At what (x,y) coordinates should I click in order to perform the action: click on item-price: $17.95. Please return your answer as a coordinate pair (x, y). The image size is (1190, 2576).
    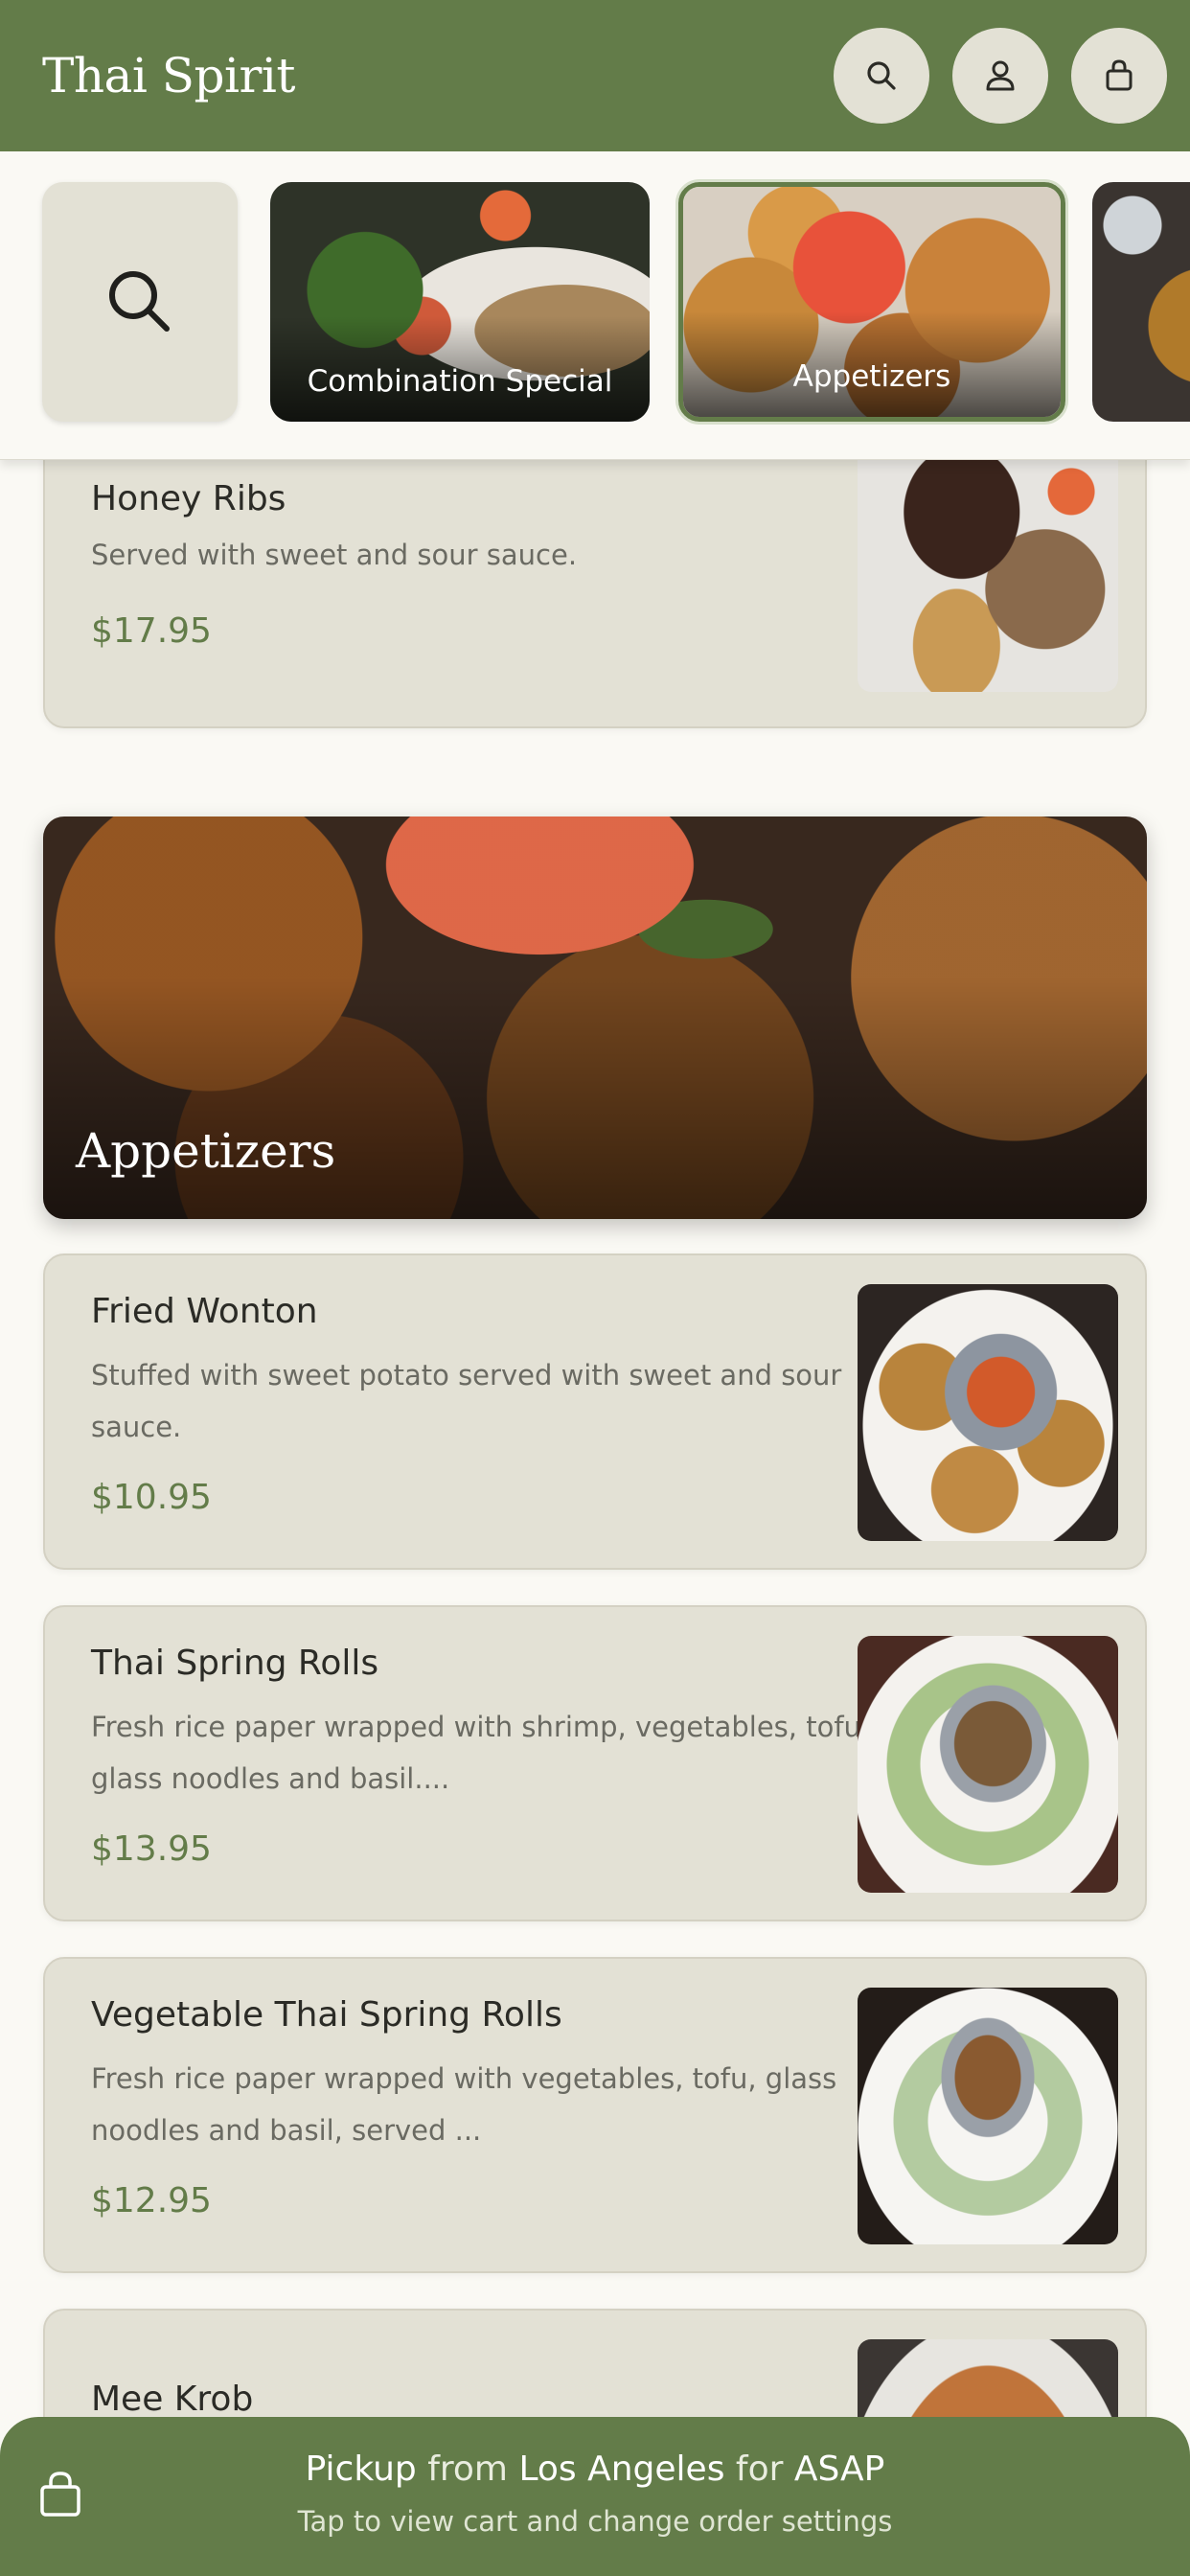
    Looking at the image, I should click on (151, 631).